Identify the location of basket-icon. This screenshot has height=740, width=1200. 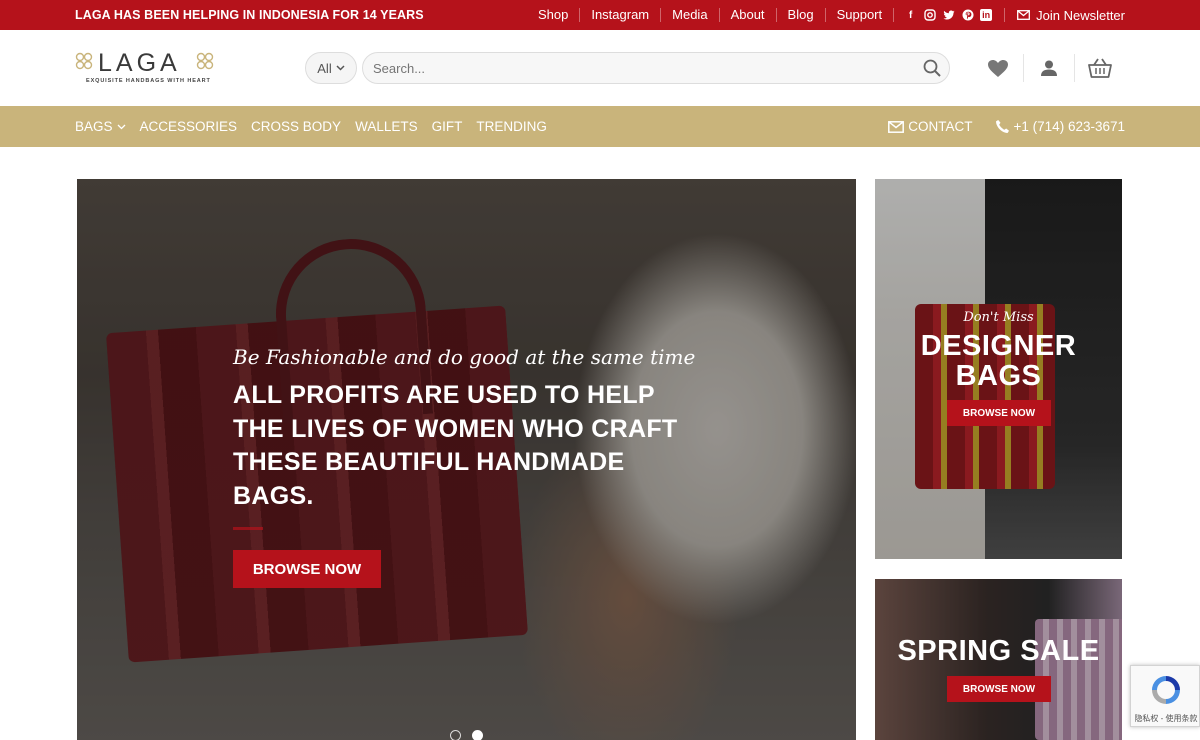
(1100, 68).